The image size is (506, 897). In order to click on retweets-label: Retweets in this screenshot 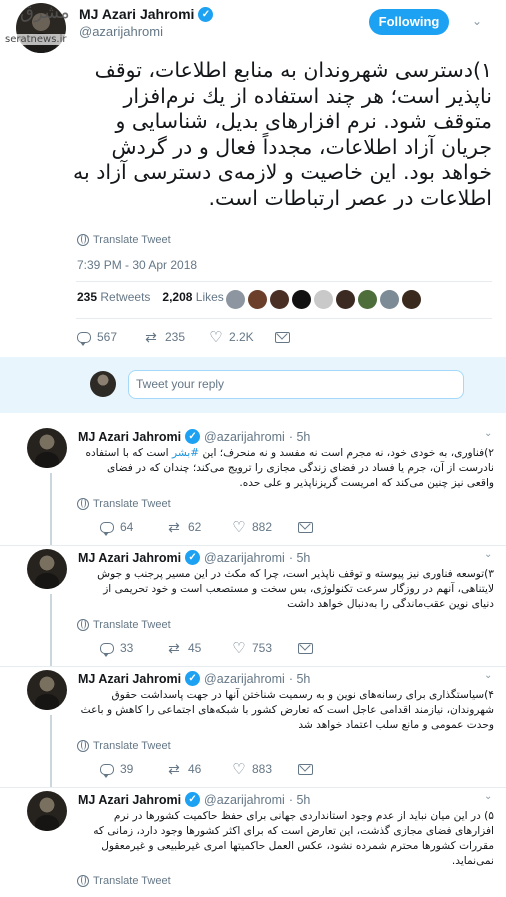, I will do `click(125, 297)`.